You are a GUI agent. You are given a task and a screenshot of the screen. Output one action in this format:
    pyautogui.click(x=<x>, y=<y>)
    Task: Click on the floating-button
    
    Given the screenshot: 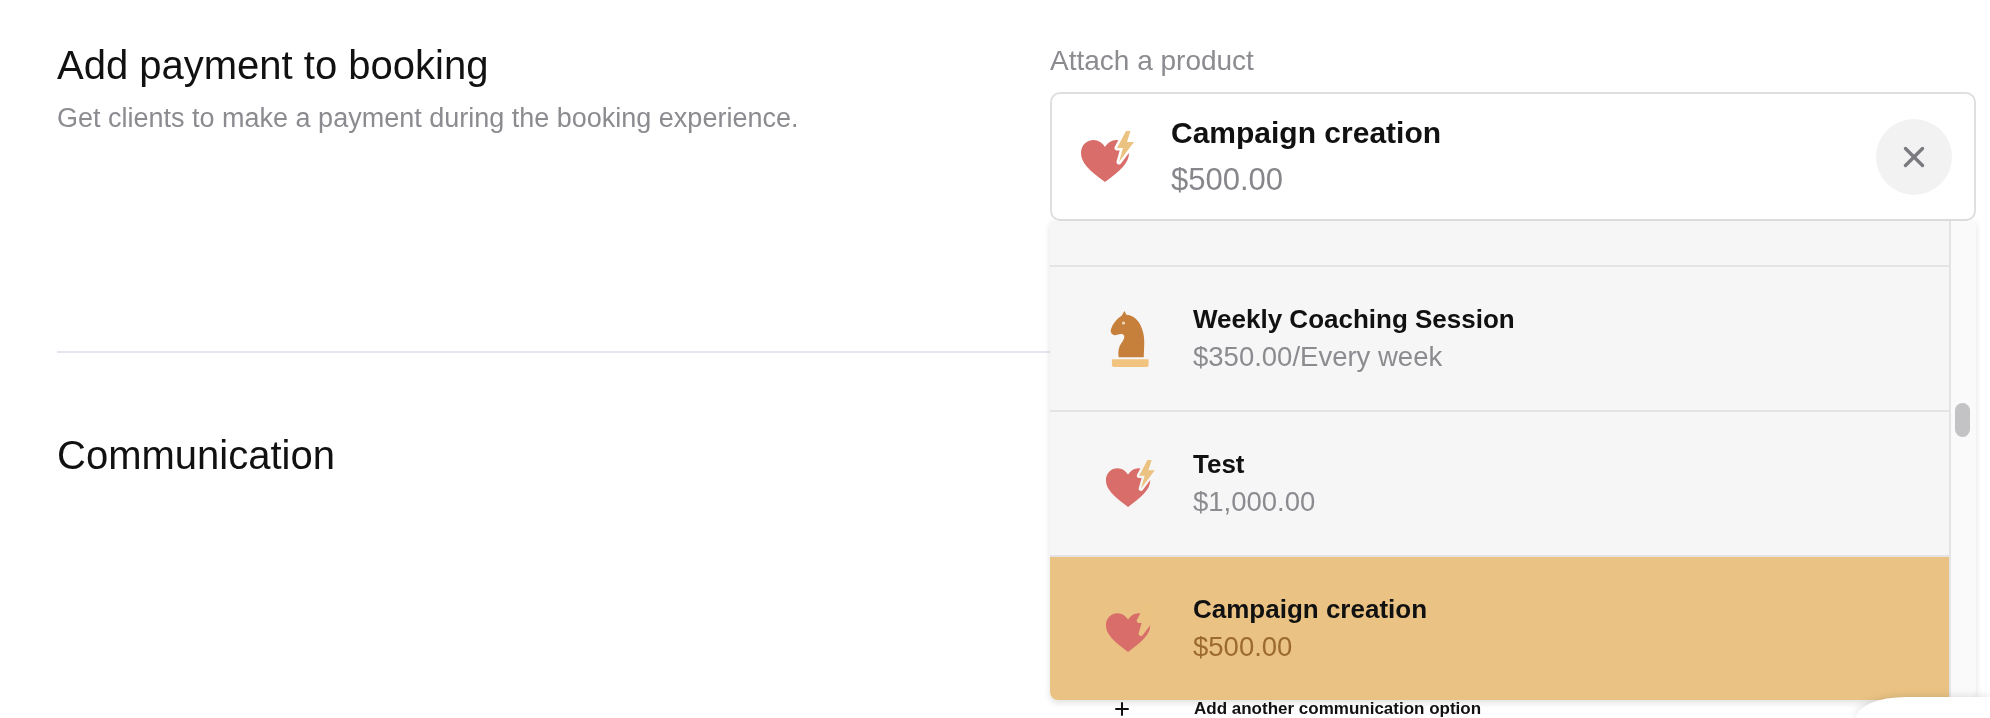 What is the action you would take?
    pyautogui.click(x=1923, y=707)
    